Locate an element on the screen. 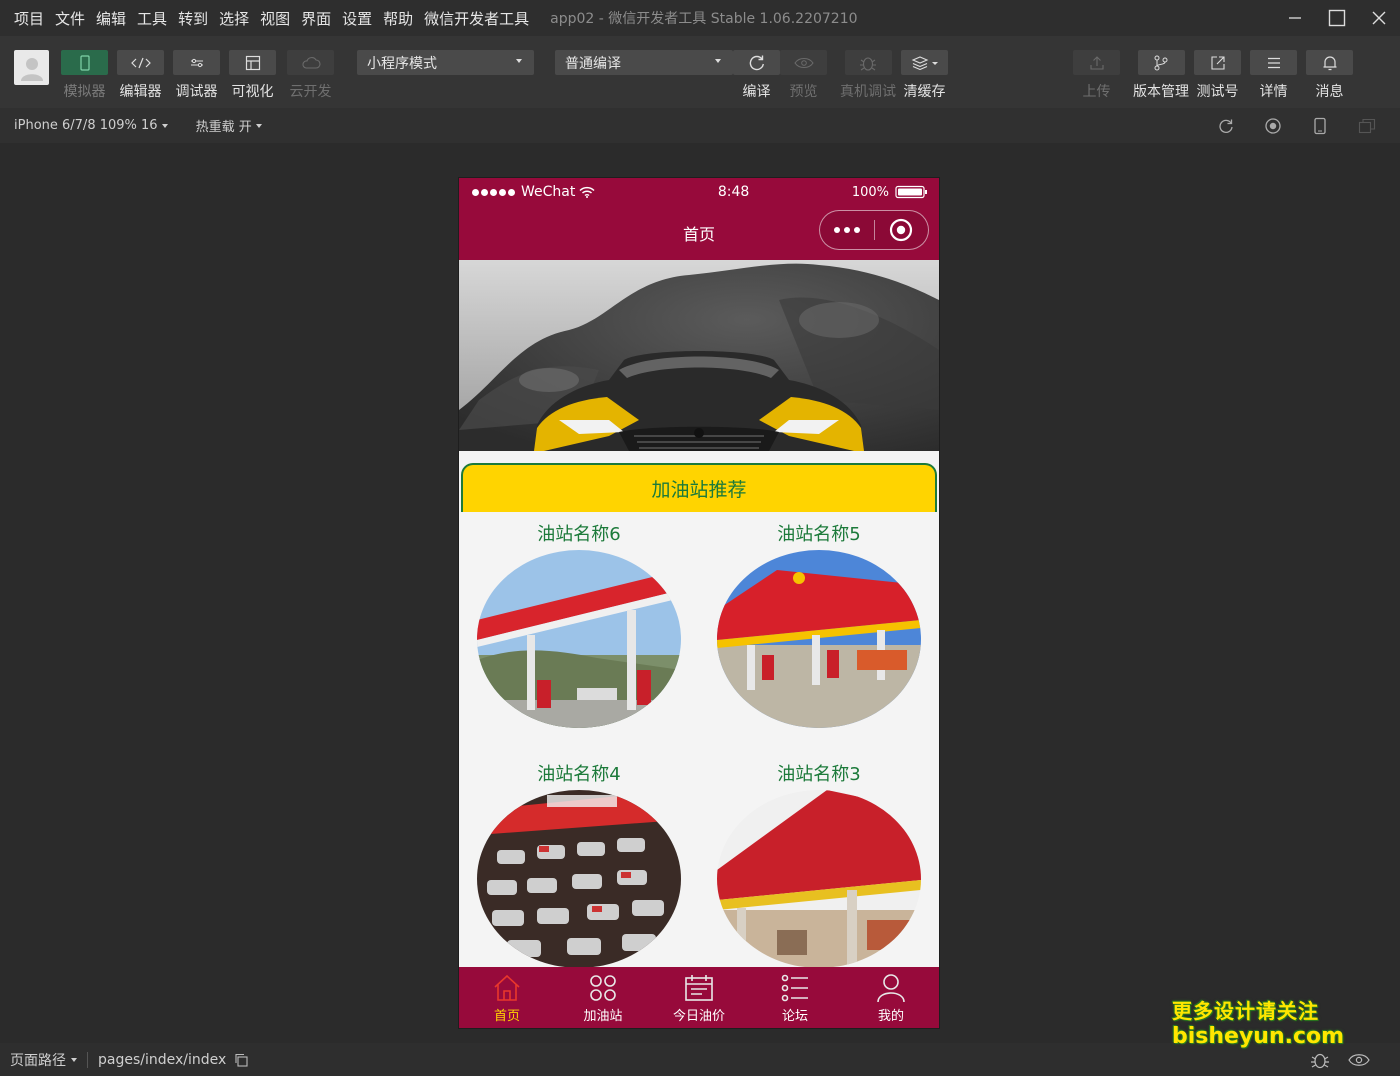 This screenshot has height=1076, width=1400. details-button is located at coordinates (1273, 62).